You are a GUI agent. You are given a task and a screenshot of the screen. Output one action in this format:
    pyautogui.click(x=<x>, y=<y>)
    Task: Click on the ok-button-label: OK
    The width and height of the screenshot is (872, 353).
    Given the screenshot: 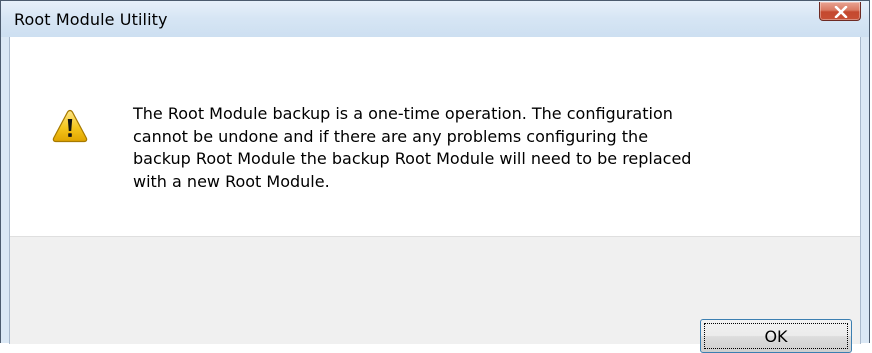 What is the action you would take?
    pyautogui.click(x=776, y=336)
    